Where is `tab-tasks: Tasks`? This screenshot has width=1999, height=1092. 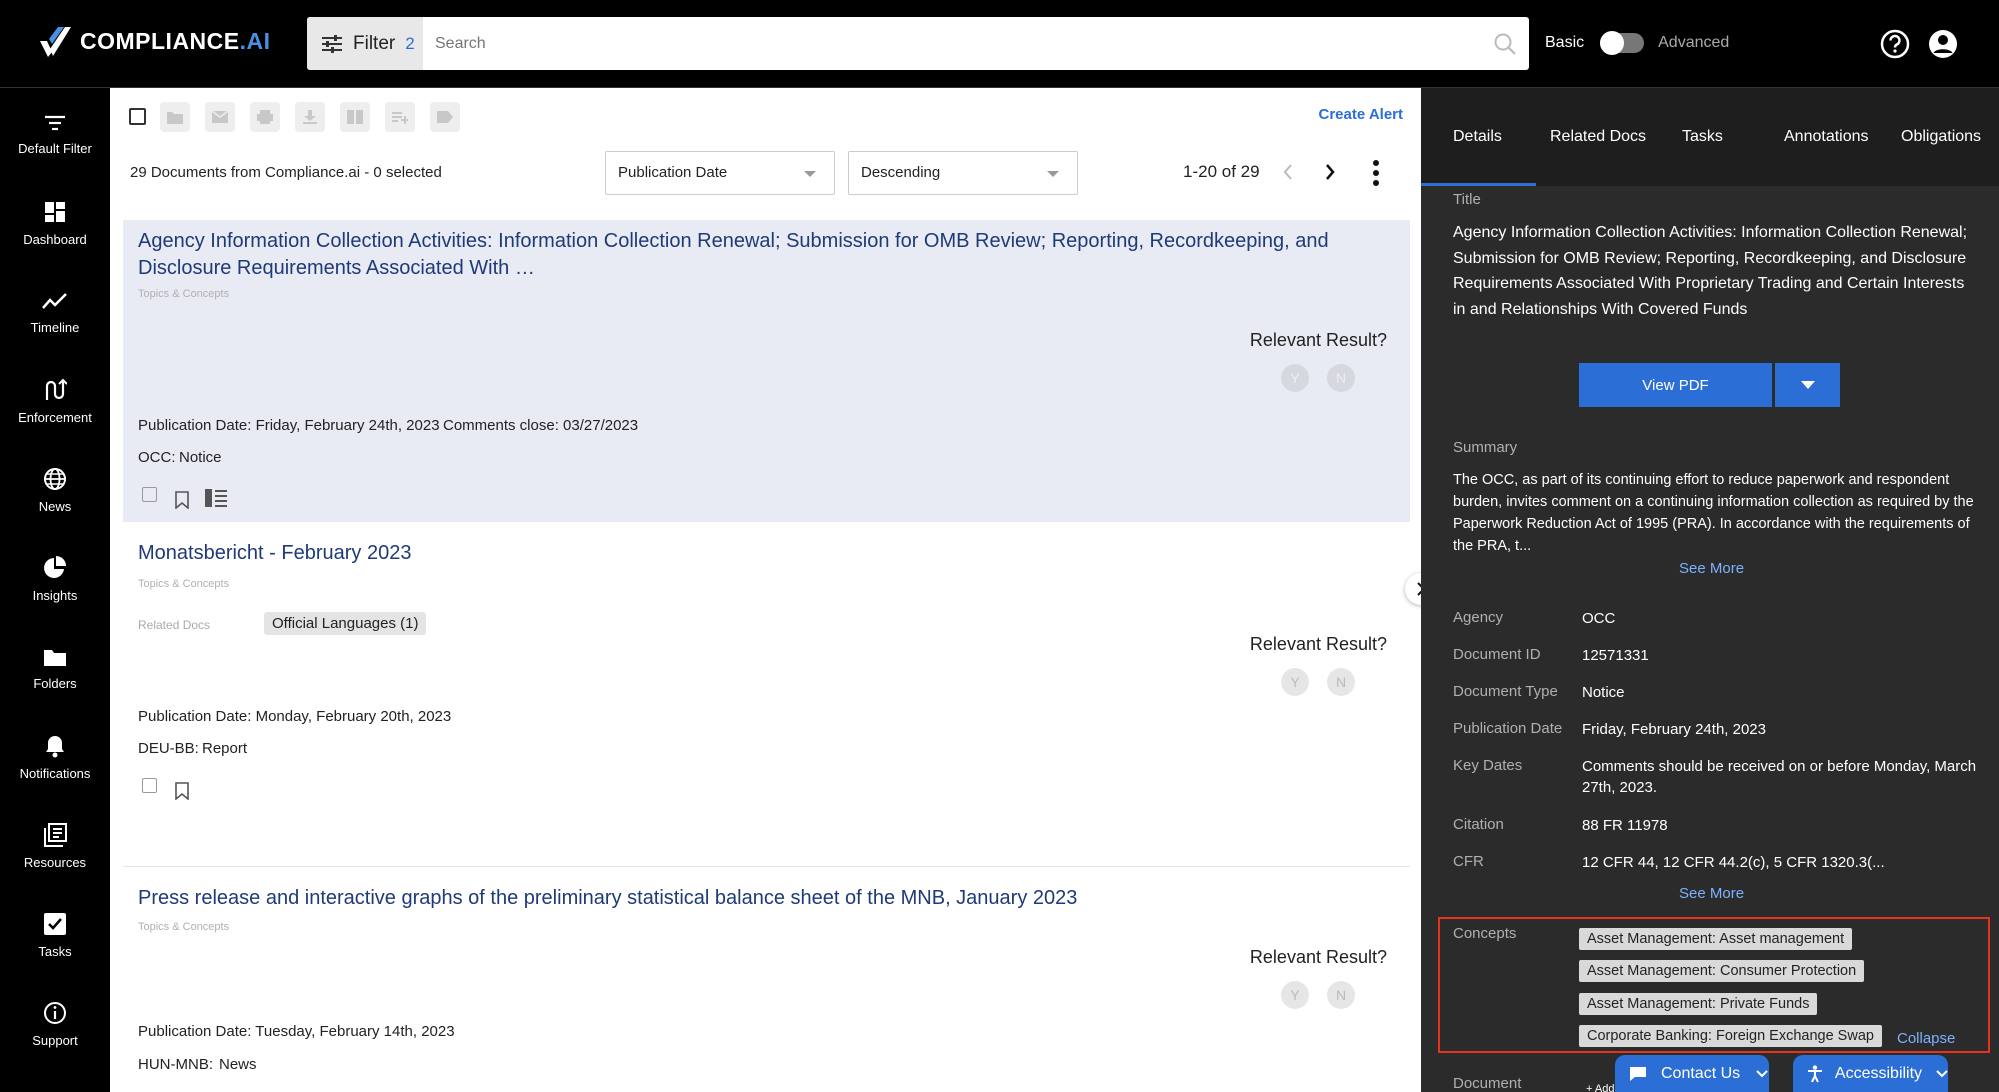
tab-tasks: Tasks is located at coordinates (1702, 137).